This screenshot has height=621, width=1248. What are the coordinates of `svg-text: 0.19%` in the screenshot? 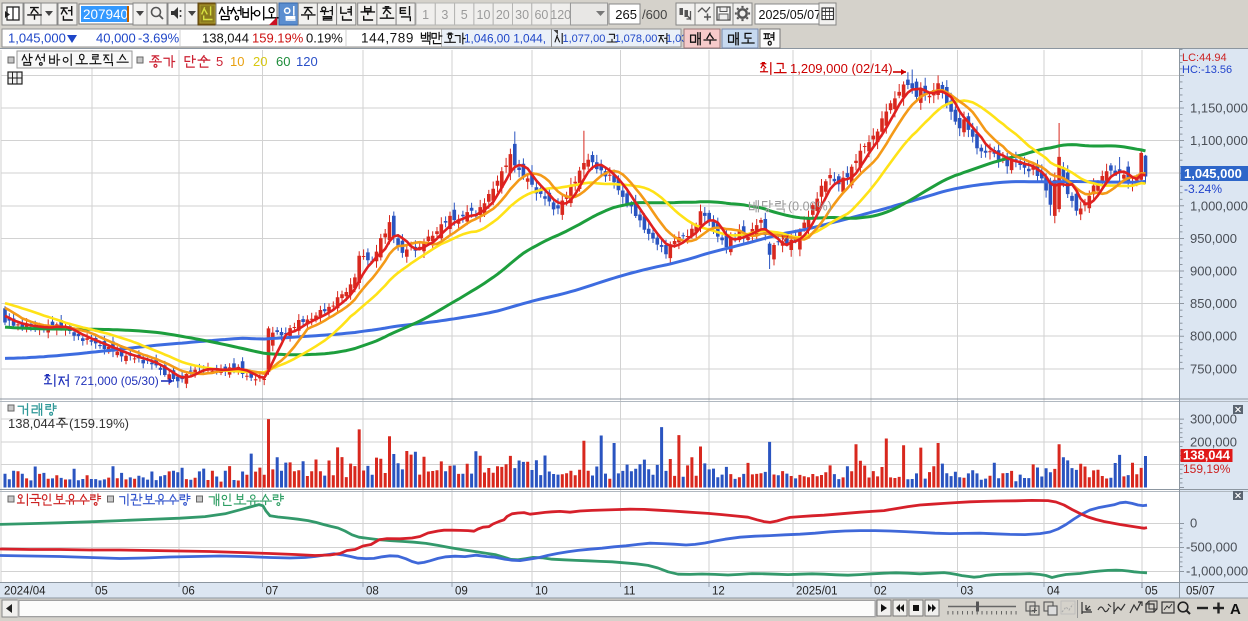 It's located at (324, 38).